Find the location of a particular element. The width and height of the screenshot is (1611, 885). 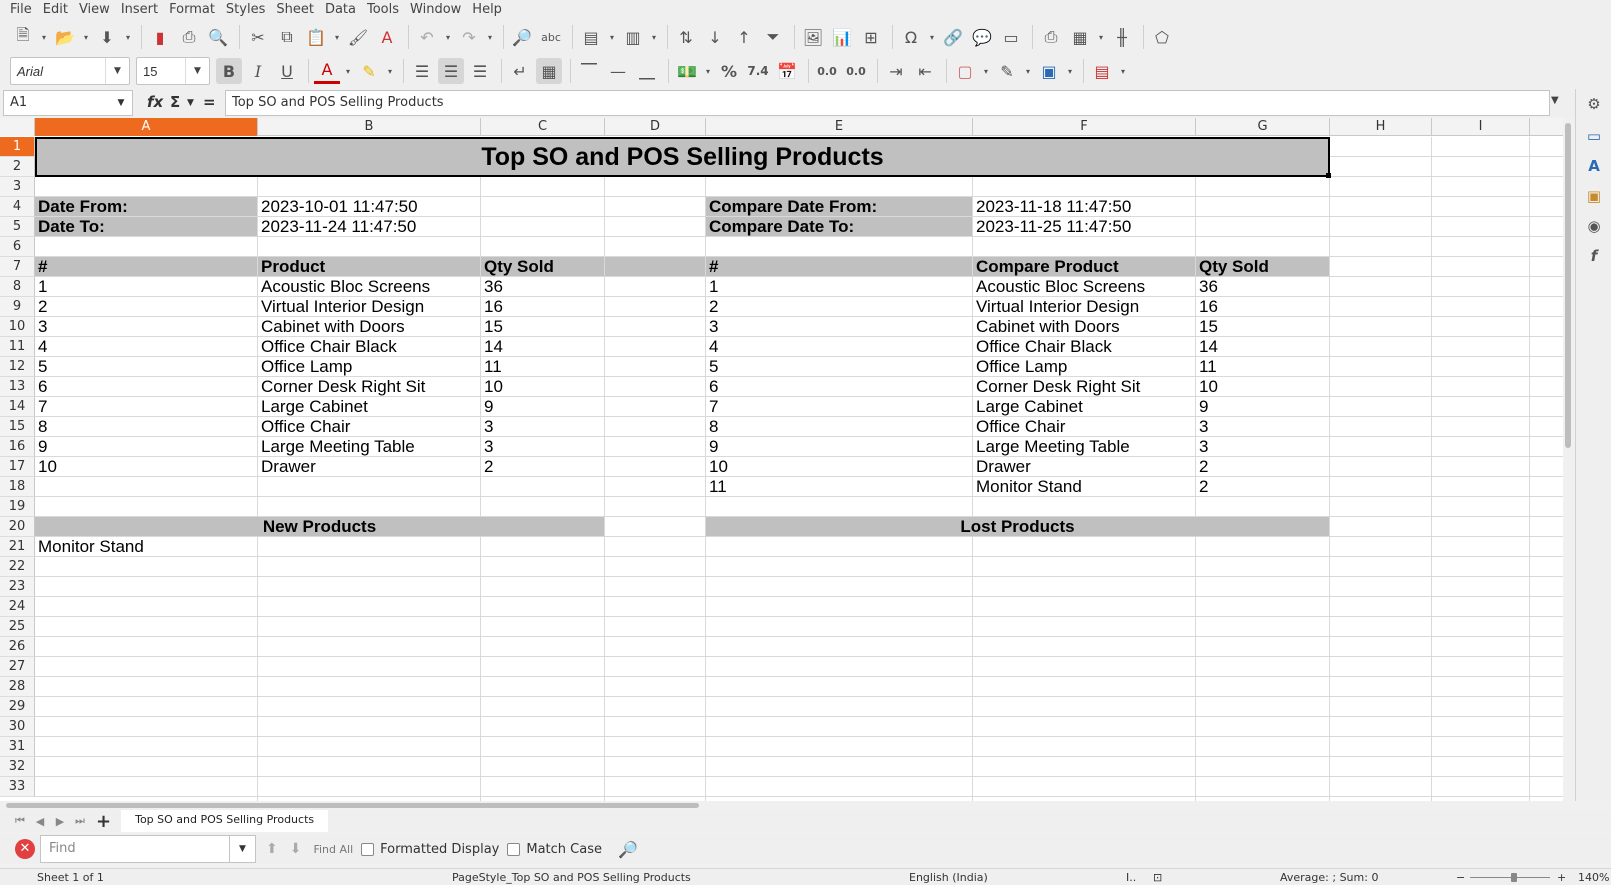

left-table-header: Product is located at coordinates (369, 266).